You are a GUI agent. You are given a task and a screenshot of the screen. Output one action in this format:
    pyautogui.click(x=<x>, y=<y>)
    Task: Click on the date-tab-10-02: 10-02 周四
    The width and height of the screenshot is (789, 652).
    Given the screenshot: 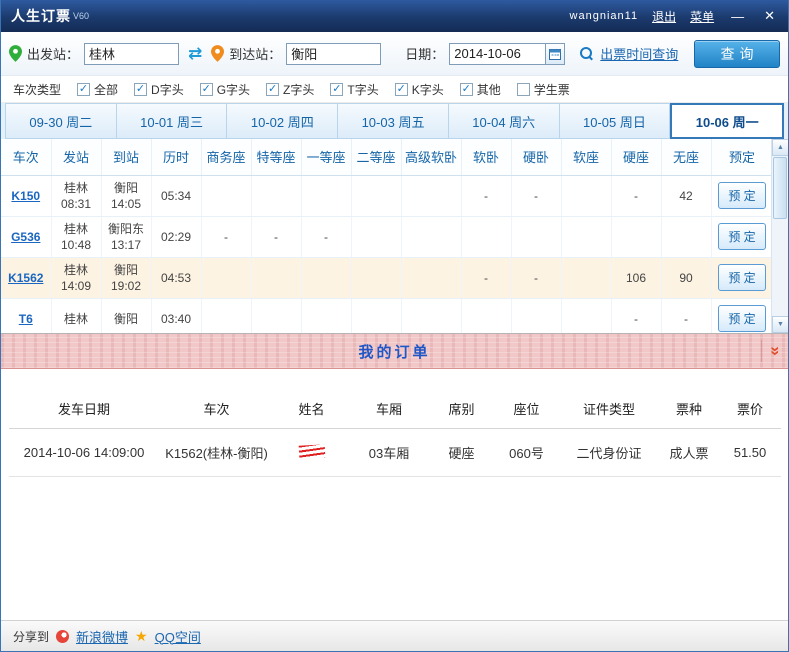 What is the action you would take?
    pyautogui.click(x=283, y=121)
    